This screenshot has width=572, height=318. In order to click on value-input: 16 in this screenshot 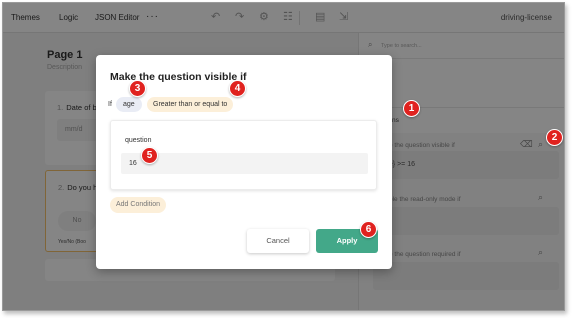, I will do `click(244, 163)`.